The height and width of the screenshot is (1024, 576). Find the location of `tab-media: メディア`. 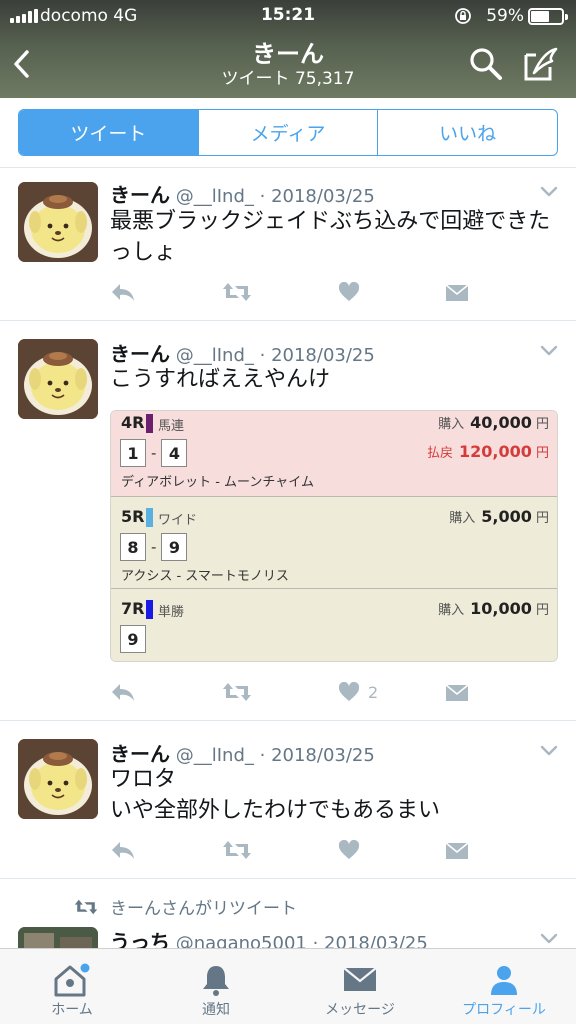

tab-media: メディア is located at coordinates (287, 132).